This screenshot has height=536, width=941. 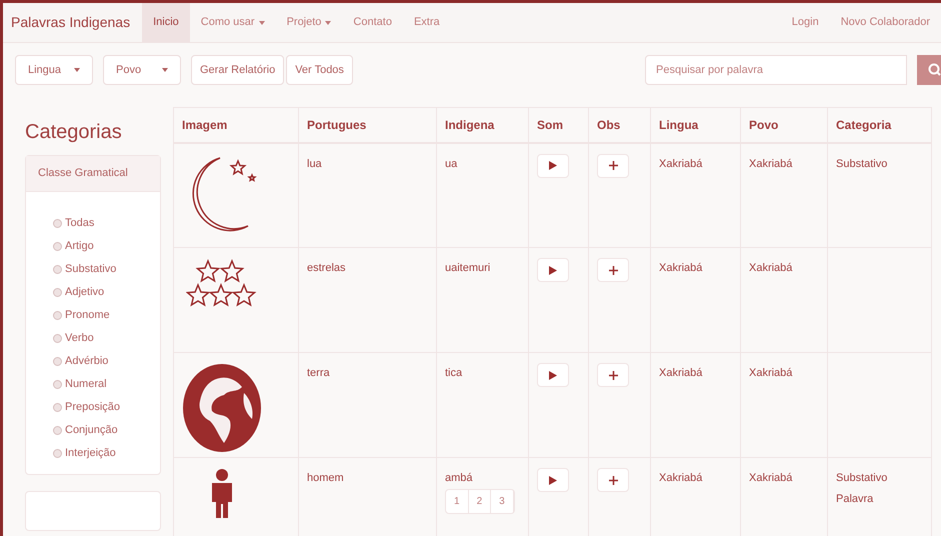 What do you see at coordinates (885, 22) in the screenshot?
I see `nav-link: Novo Colaborador` at bounding box center [885, 22].